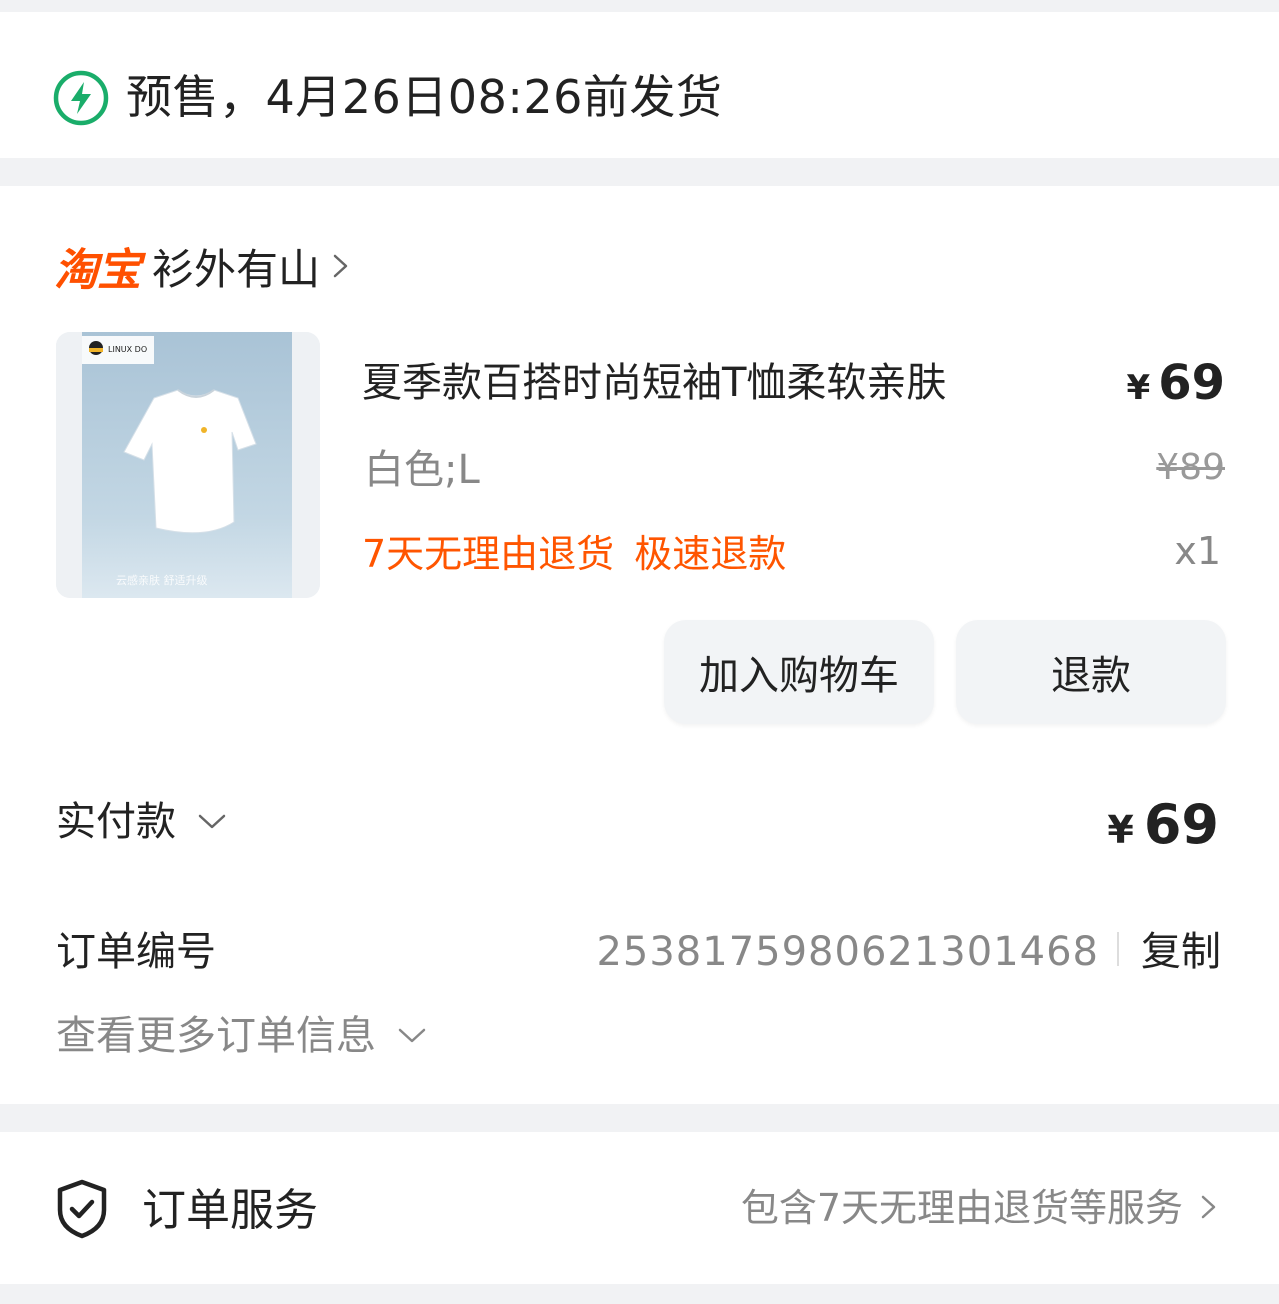 The image size is (1279, 1304). I want to click on more-order-info-label: 查看更多订单信息, so click(216, 1036).